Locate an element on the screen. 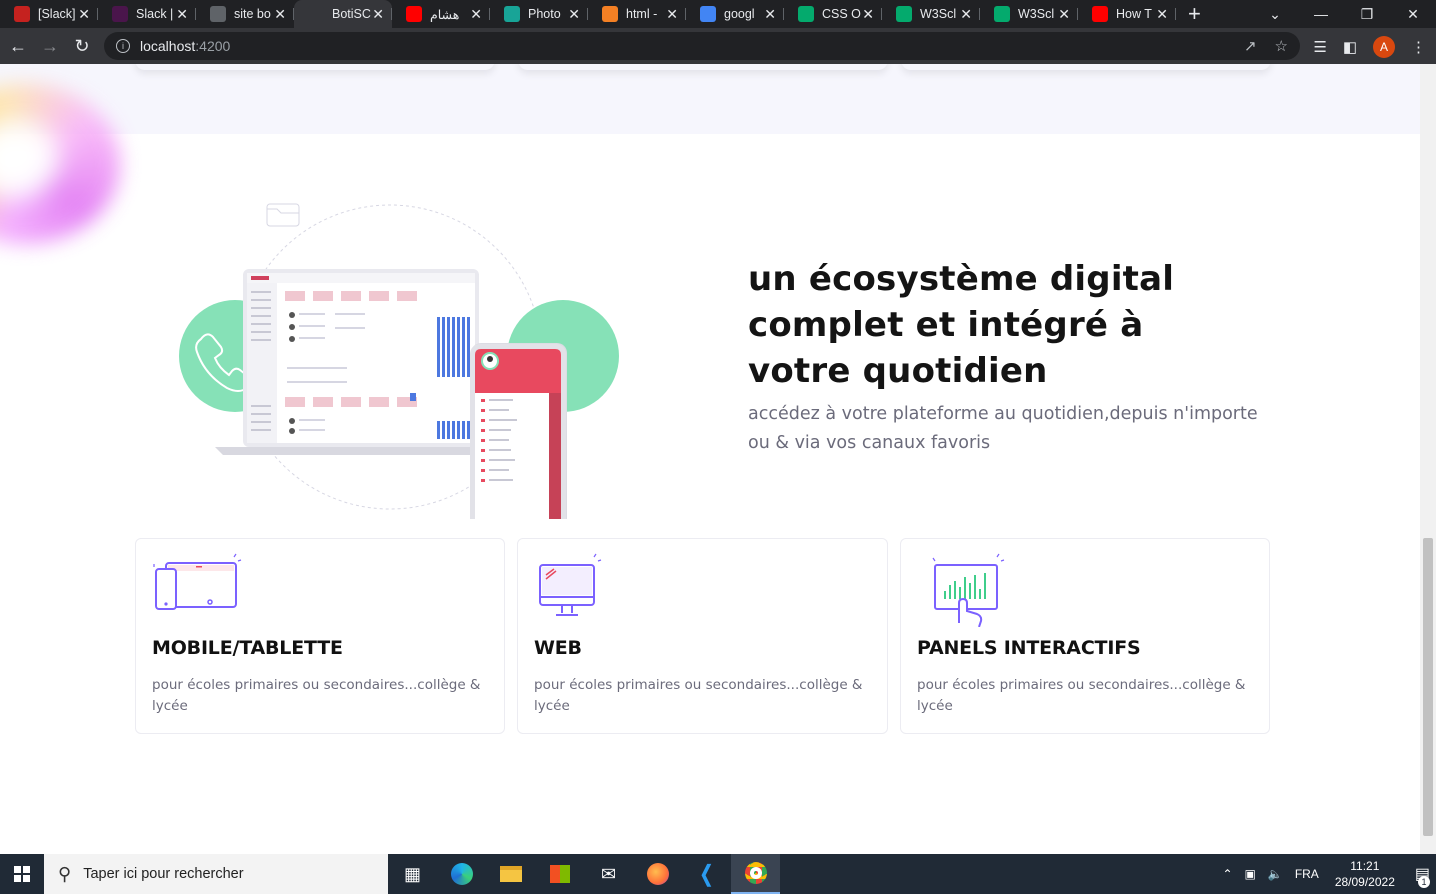 The image size is (1436, 894). forward-button: → is located at coordinates (50, 46).